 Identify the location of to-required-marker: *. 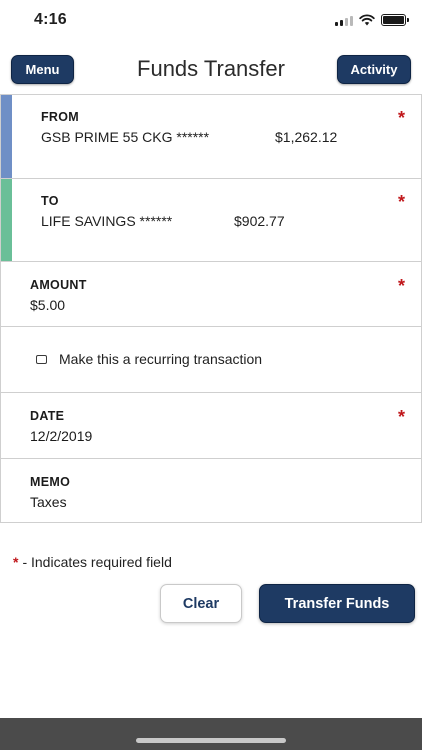
(401, 202).